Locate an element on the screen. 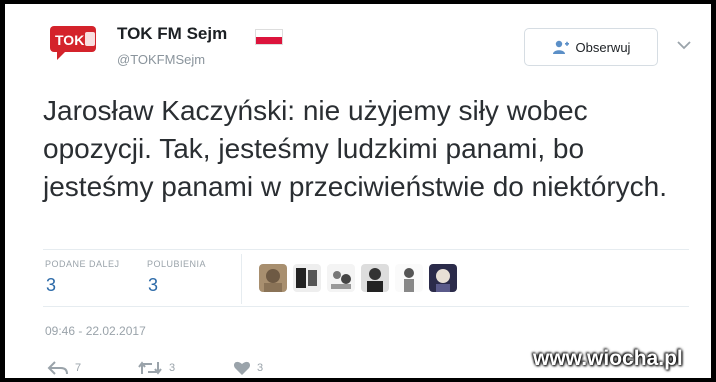  avatar-text: TOK is located at coordinates (69, 40).